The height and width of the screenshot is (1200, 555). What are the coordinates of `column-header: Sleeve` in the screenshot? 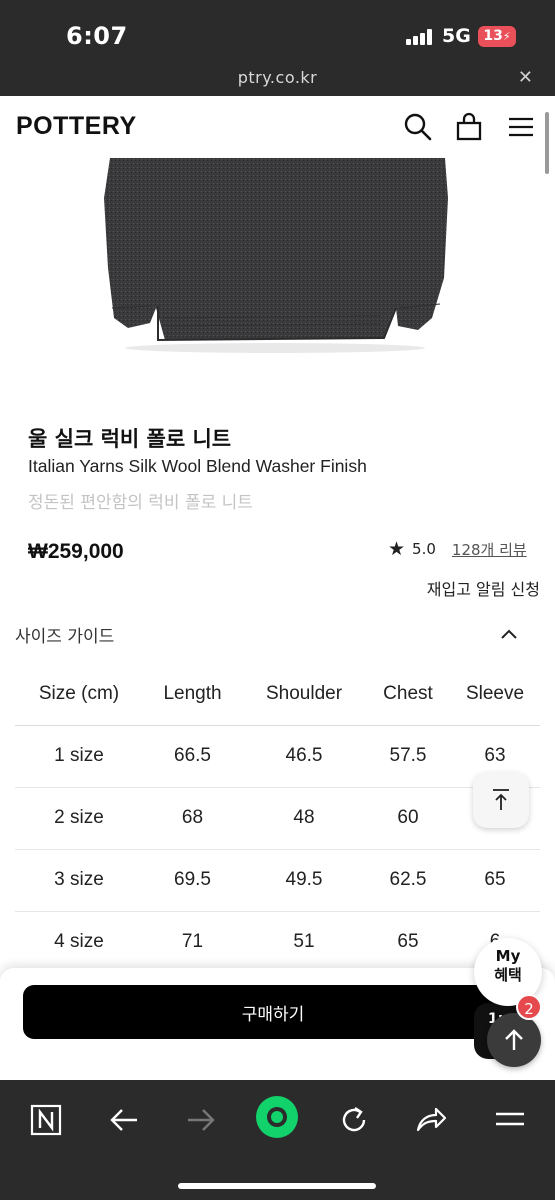 It's located at (495, 694).